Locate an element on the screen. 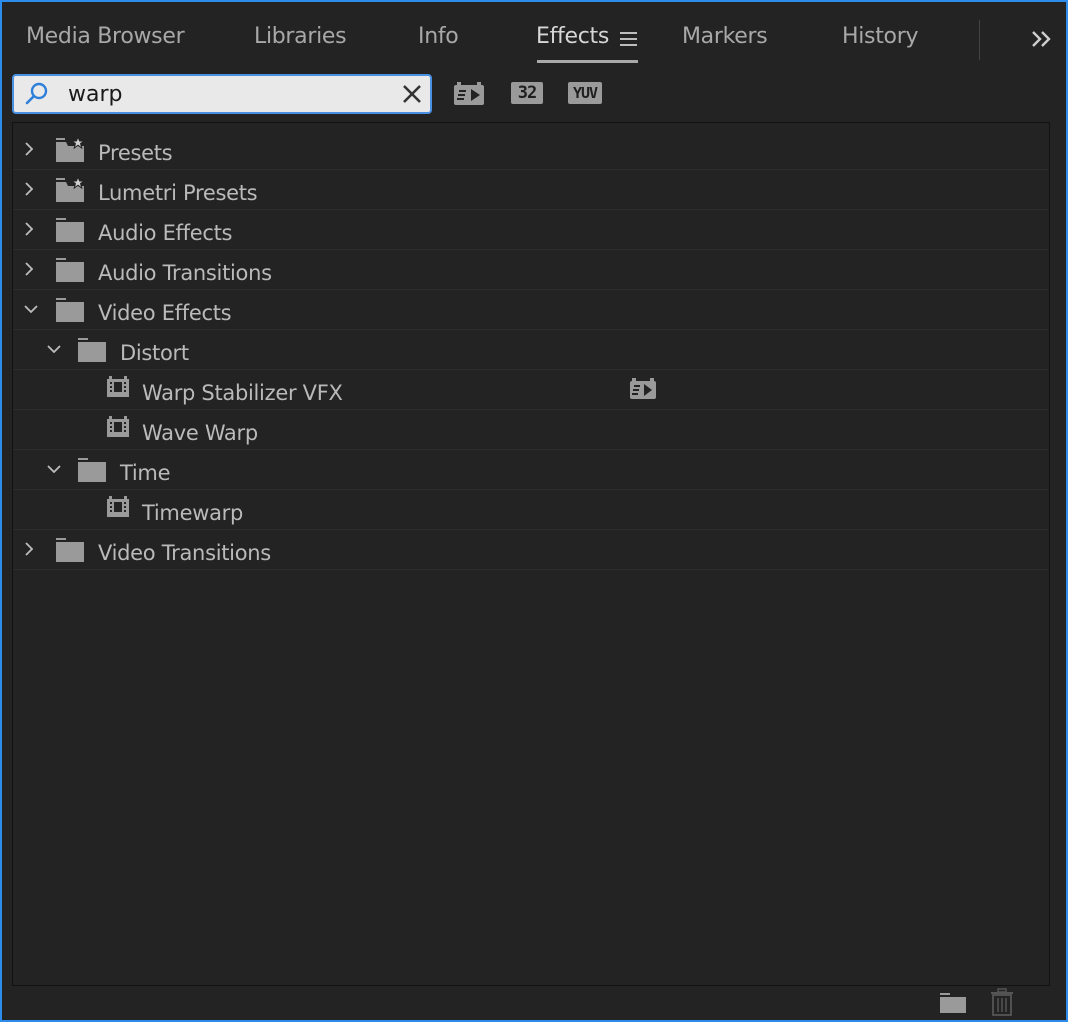 Image resolution: width=1068 pixels, height=1022 pixels. tree-item-label: Timewarp is located at coordinates (193, 513).